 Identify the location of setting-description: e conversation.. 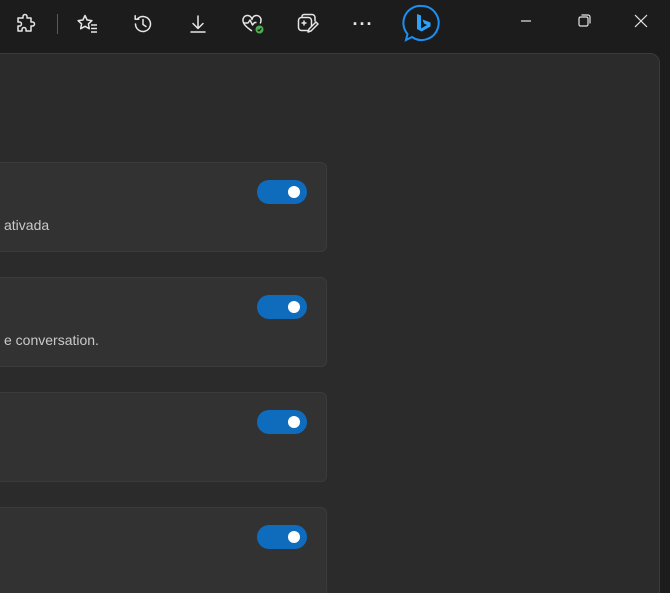
(51, 340).